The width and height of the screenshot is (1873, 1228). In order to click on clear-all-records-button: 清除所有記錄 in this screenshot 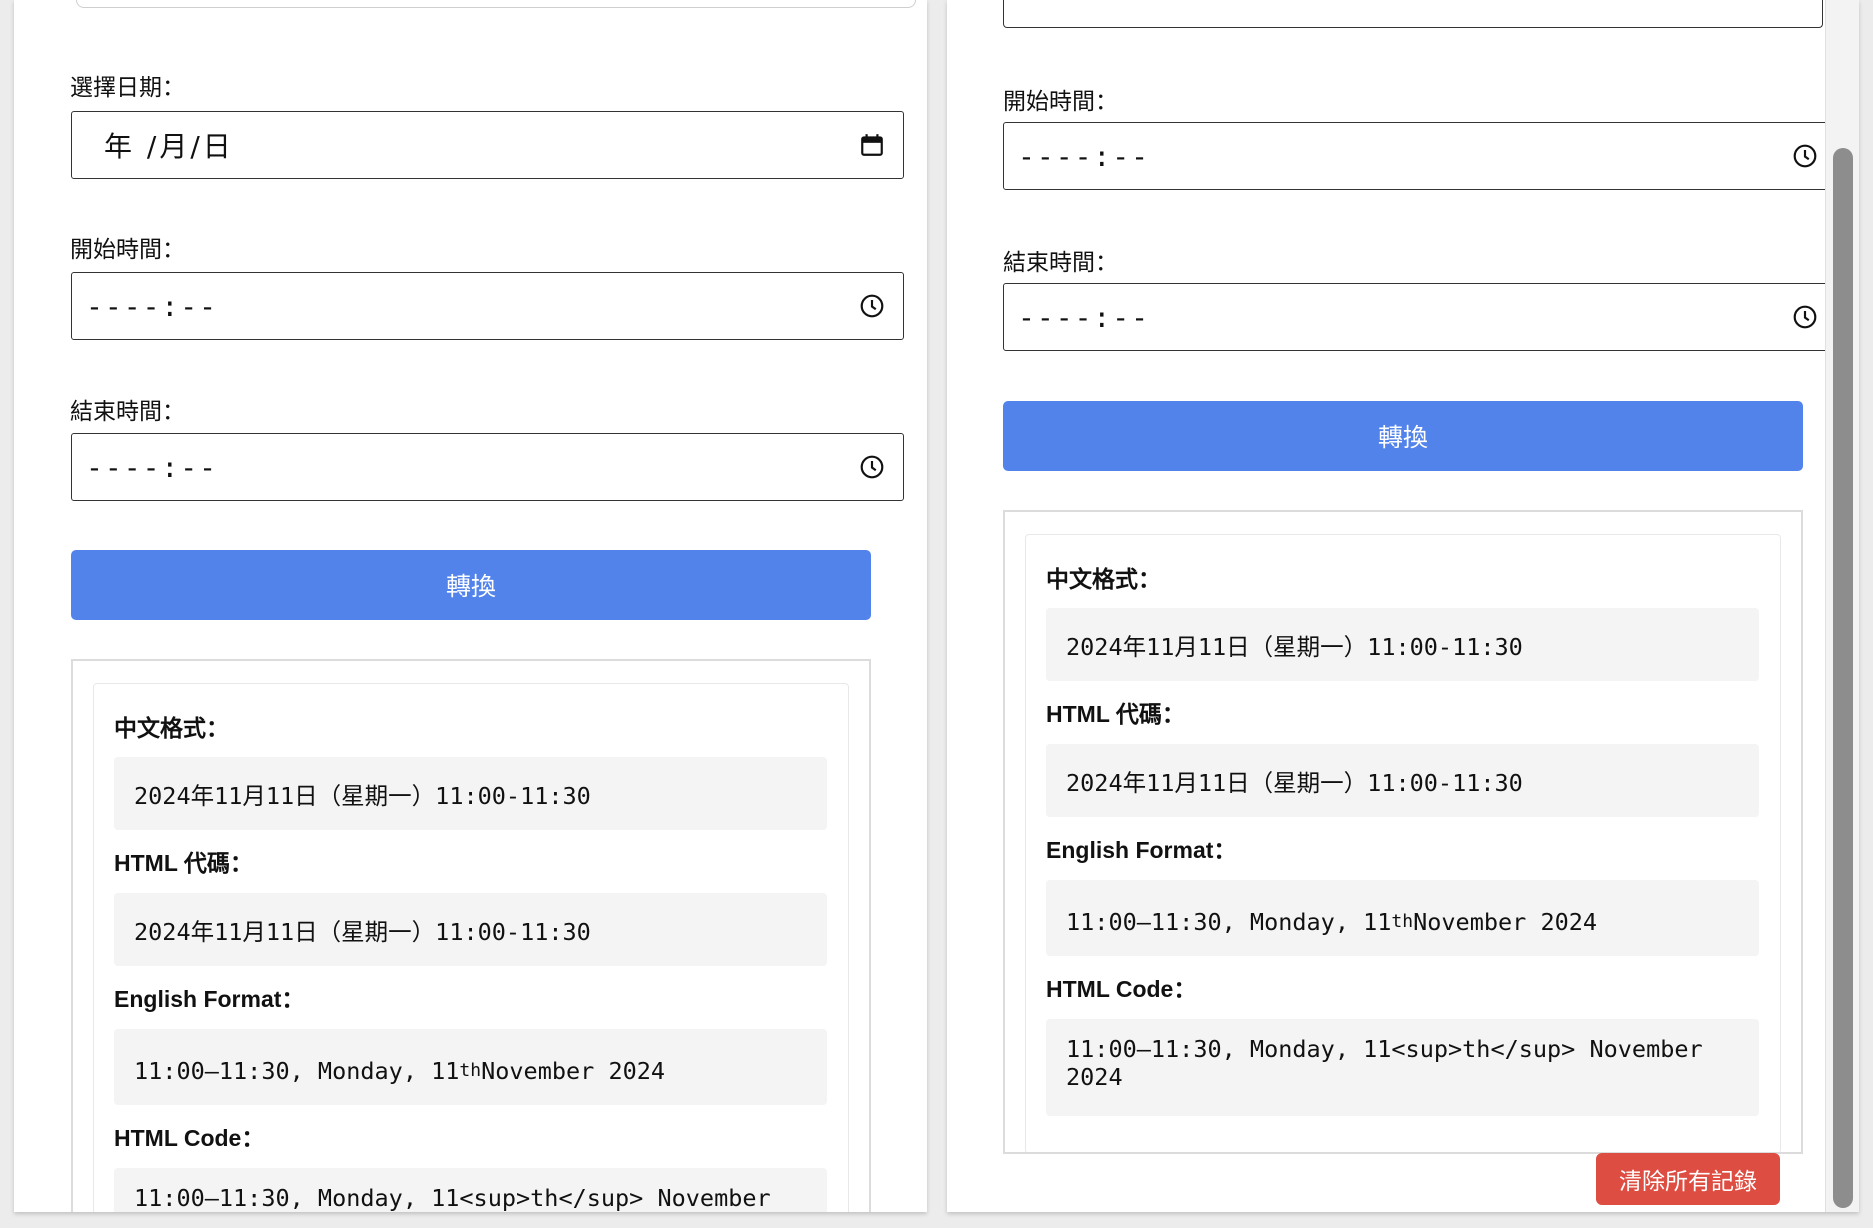, I will do `click(1688, 1179)`.